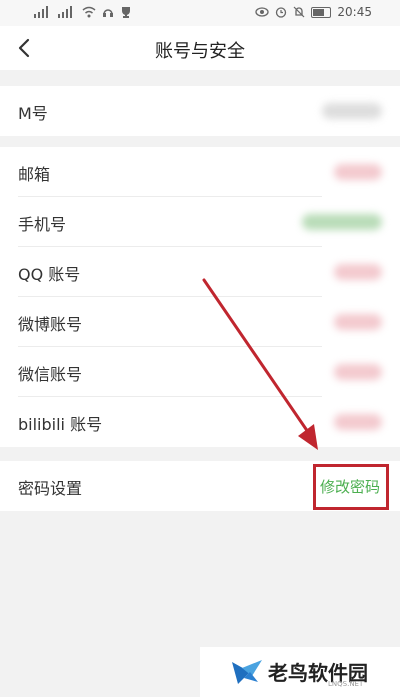  I want to click on phone-value, so click(342, 222).